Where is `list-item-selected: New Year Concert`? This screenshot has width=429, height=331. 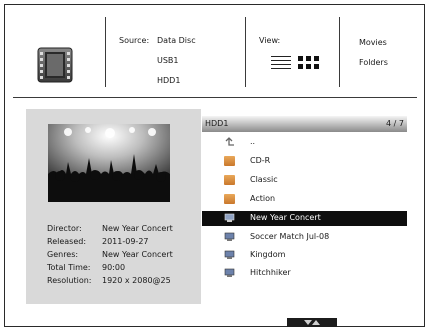
list-item-selected: New Year Concert is located at coordinates (304, 218).